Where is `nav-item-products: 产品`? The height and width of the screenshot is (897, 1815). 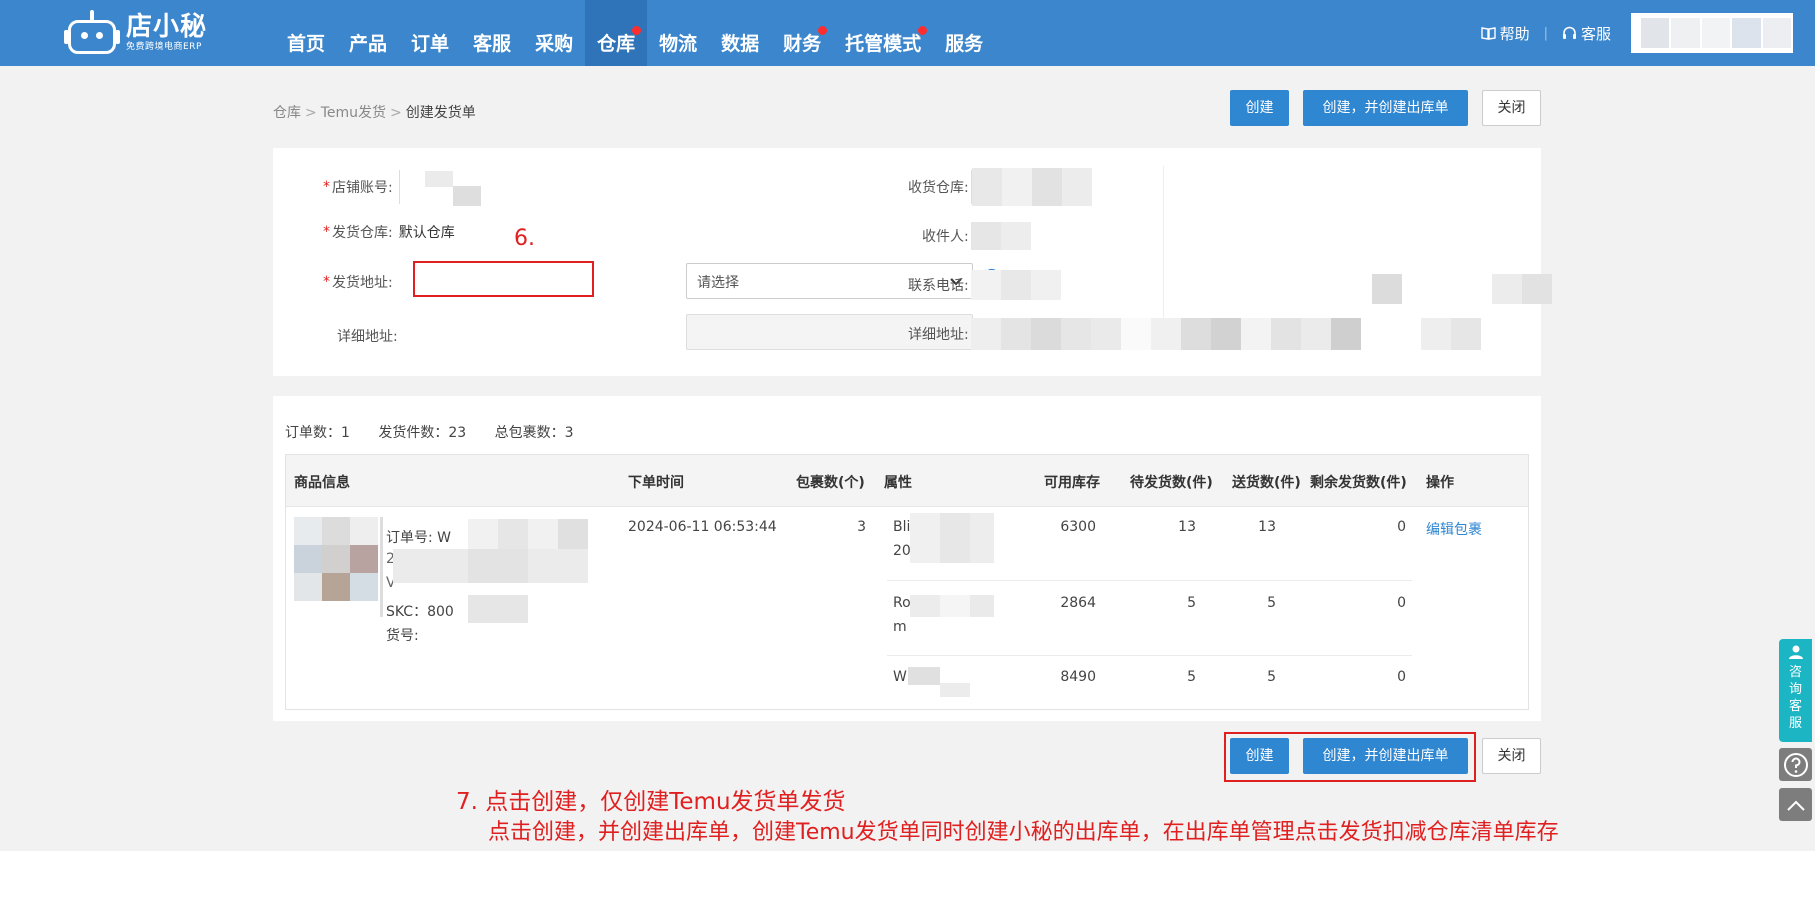
nav-item-products: 产品 is located at coordinates (368, 33).